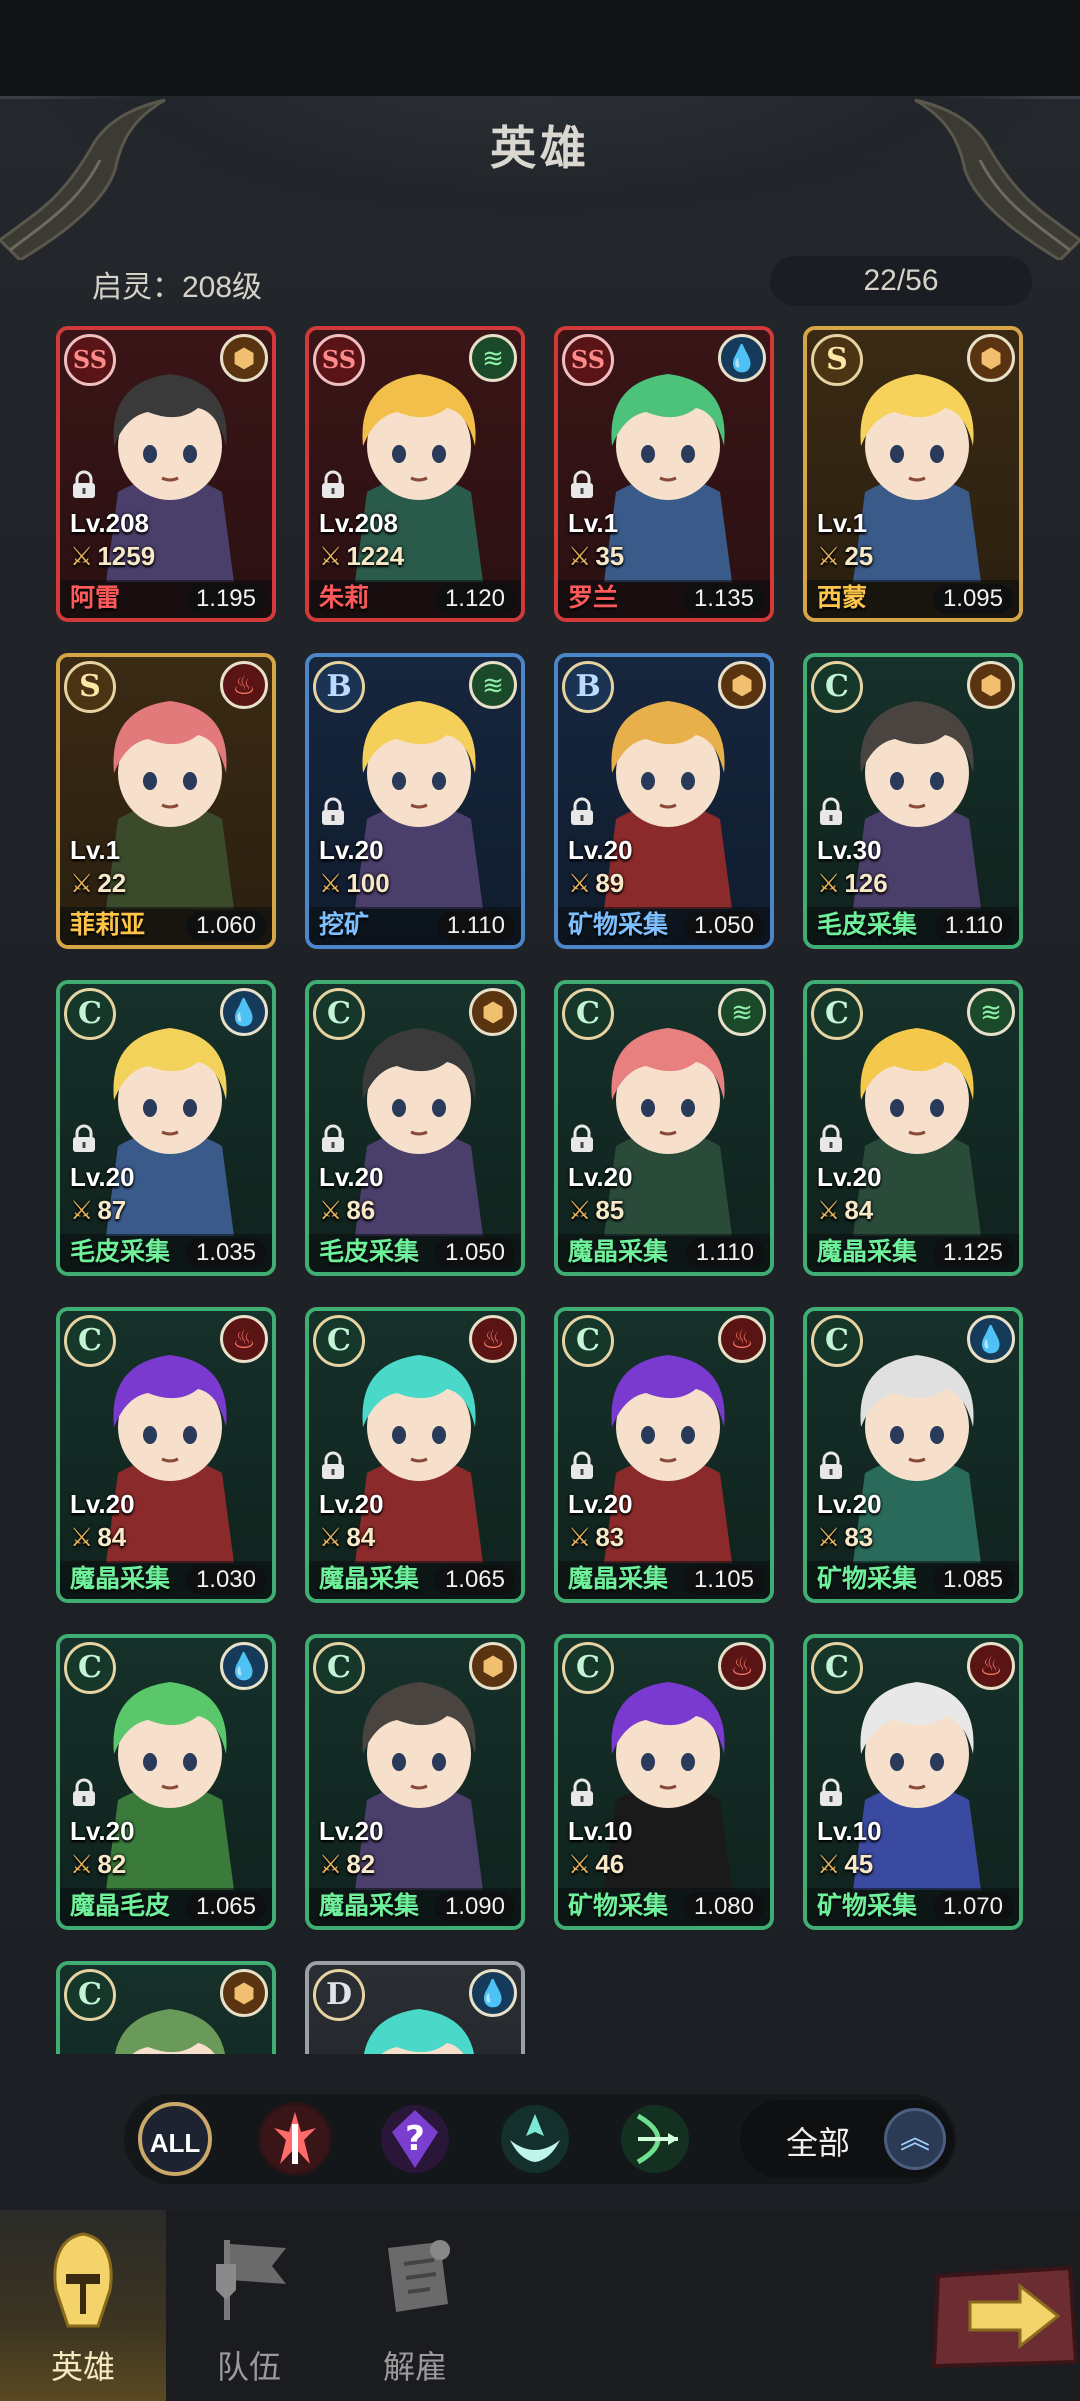 This screenshot has width=1080, height=2401. I want to click on hero-card: SS ⬢ Lv.208 ⚔ 1259 阿雷 1.195, so click(166, 474).